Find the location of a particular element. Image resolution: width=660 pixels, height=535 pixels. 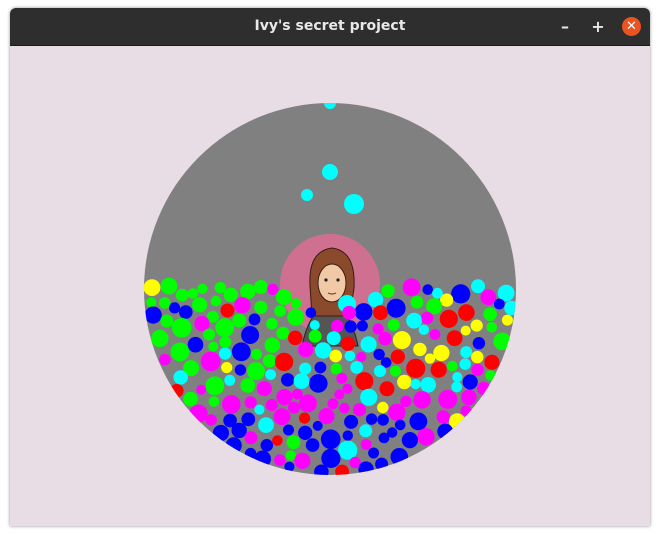

close-button: ✕ is located at coordinates (631, 26).